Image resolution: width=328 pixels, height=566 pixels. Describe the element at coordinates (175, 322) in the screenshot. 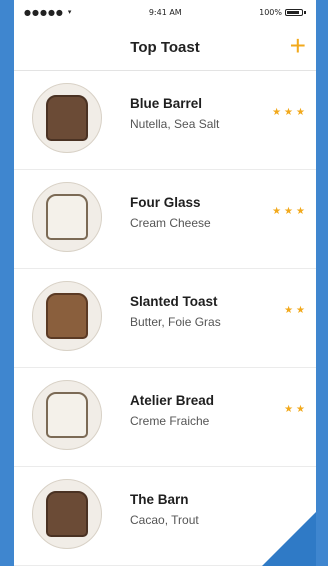

I see `item-toppings: Butter, Foie Gras` at that location.